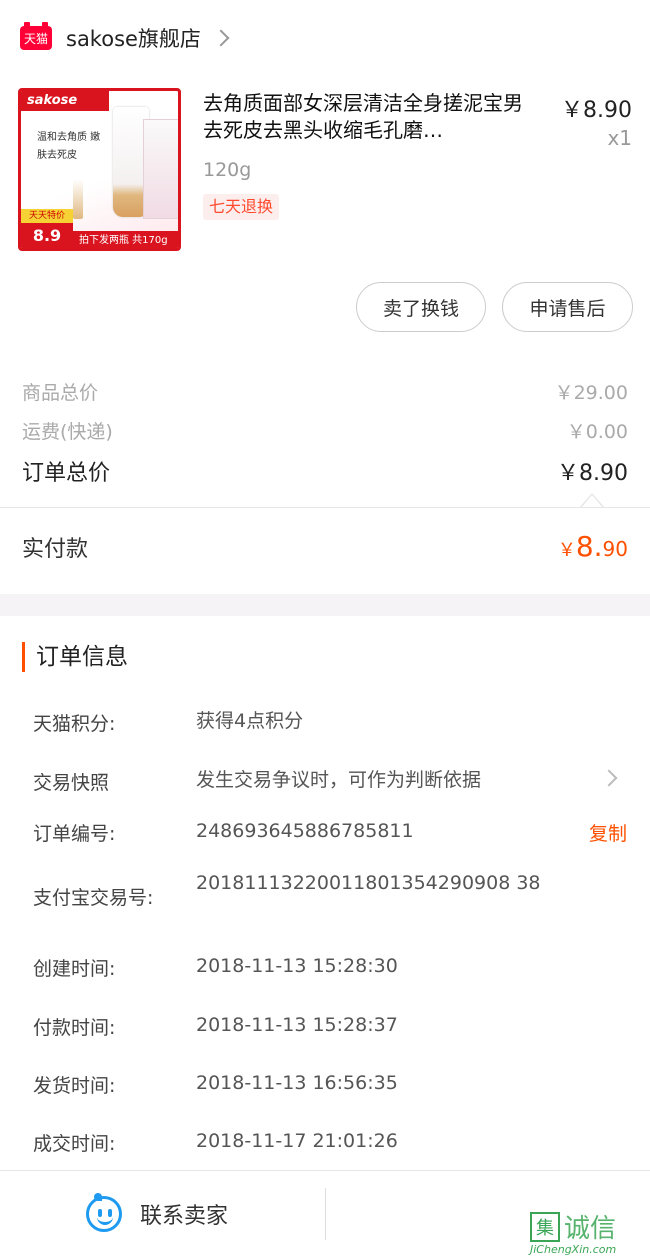  I want to click on points-label: 天猫积分:, so click(74, 724).